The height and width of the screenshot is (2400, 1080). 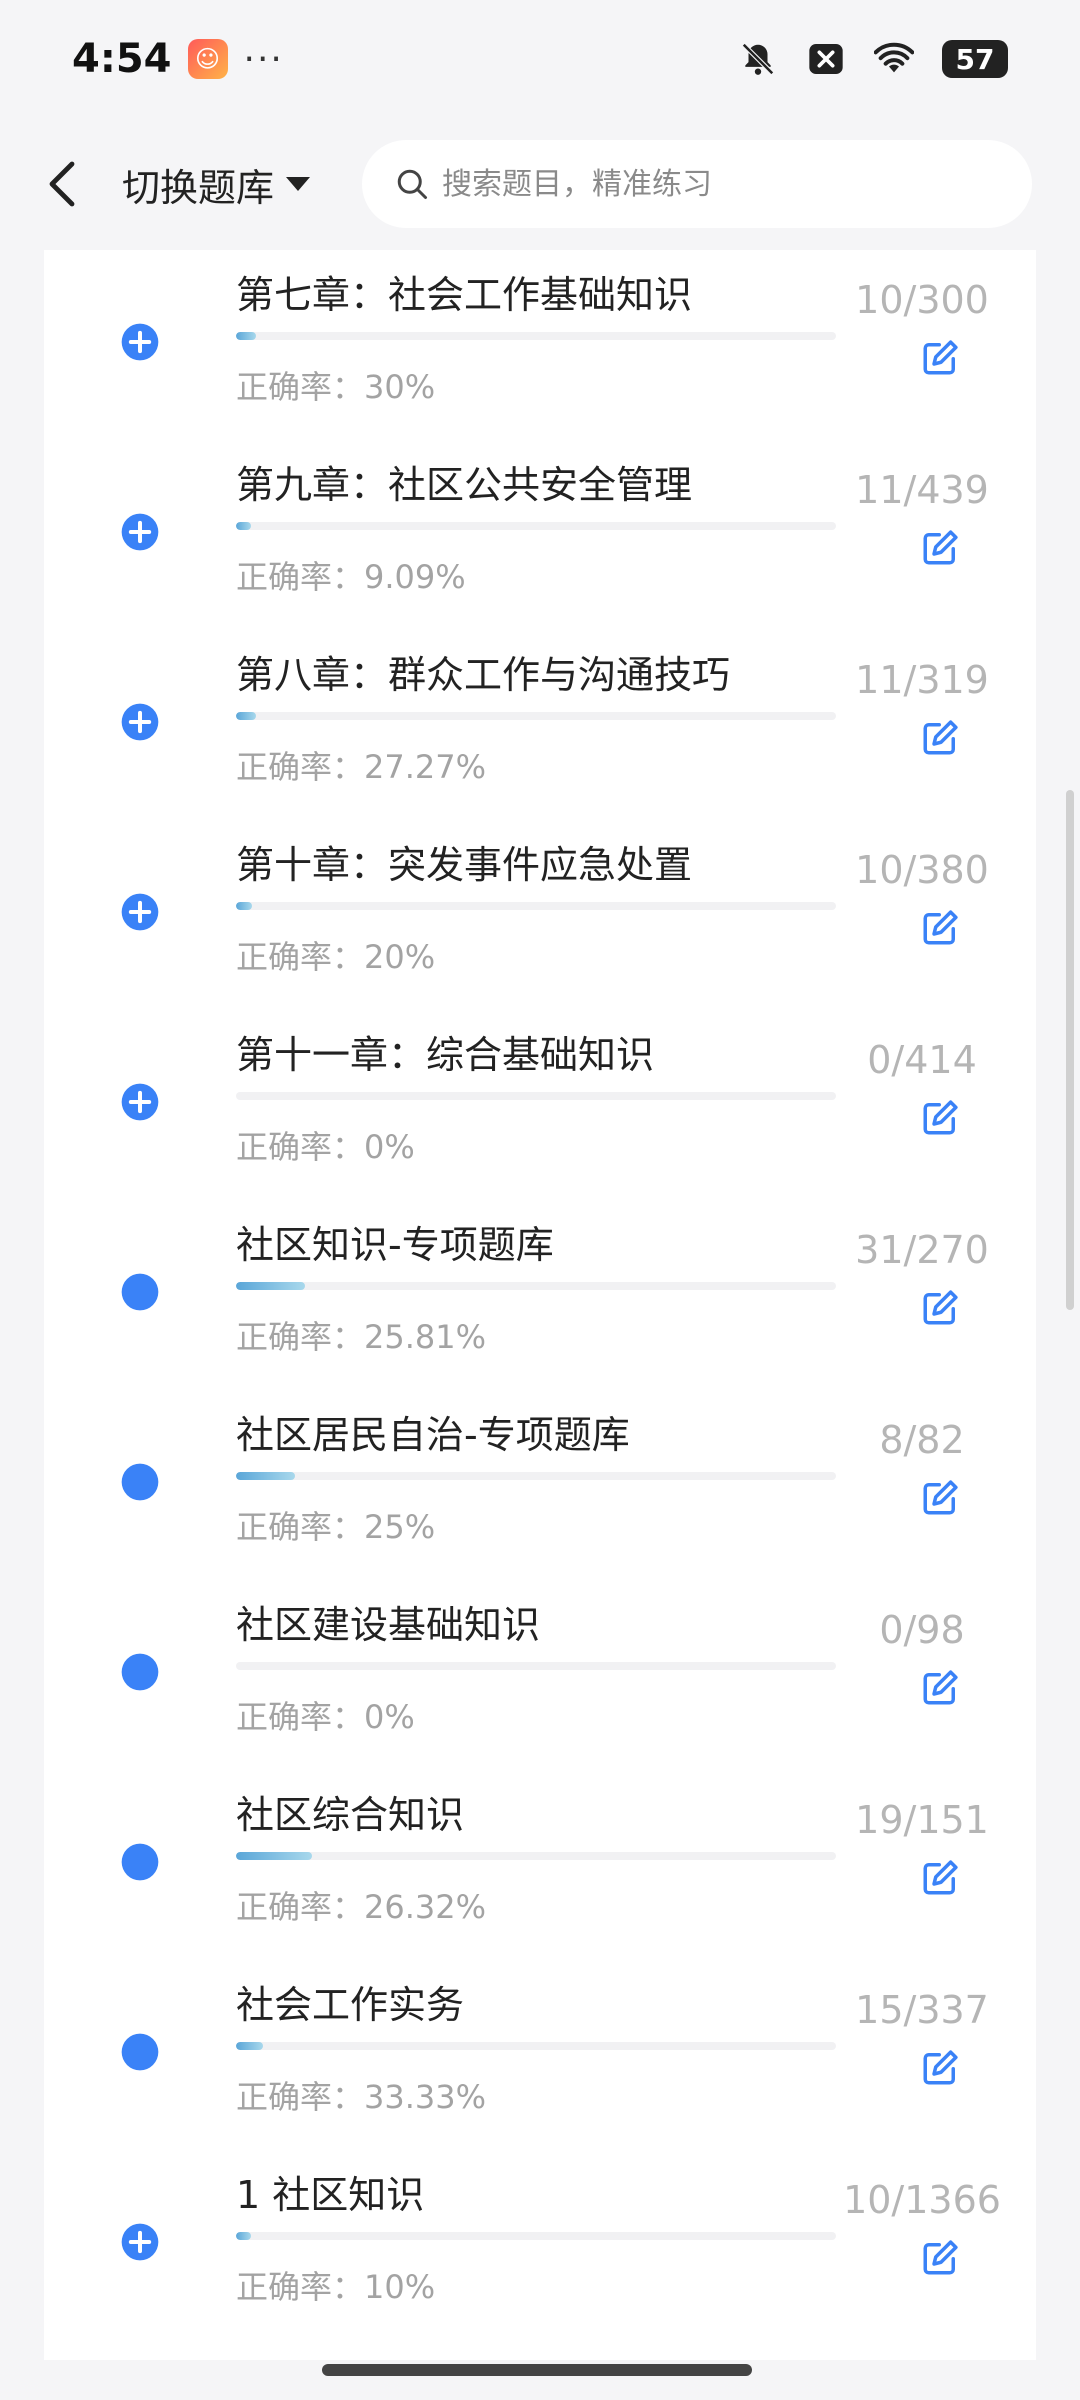 I want to click on back-button, so click(x=62, y=184).